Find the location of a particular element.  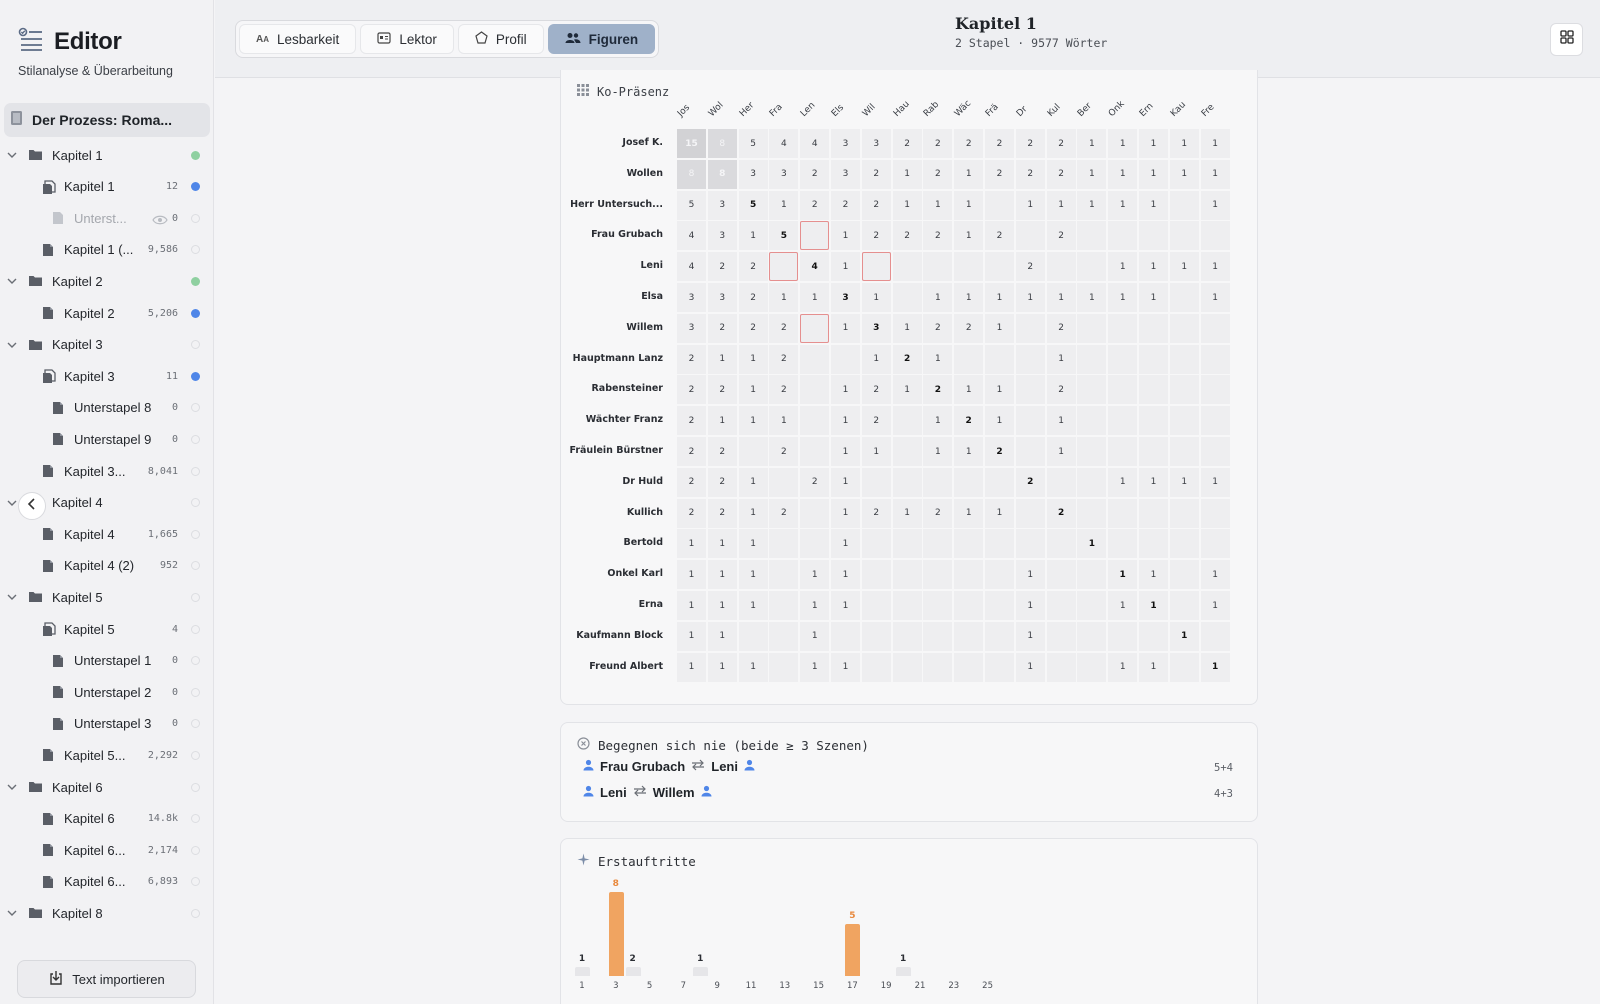

heatmap-cell: 4 is located at coordinates (691, 236).